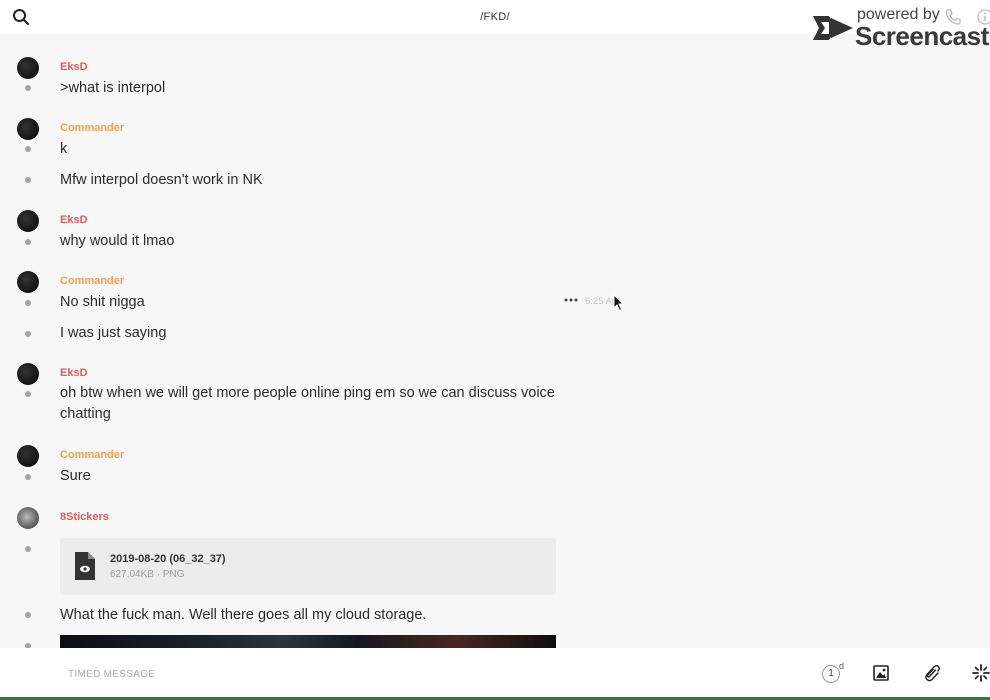 The width and height of the screenshot is (990, 700). What do you see at coordinates (75, 476) in the screenshot?
I see `message-text: Sure` at bounding box center [75, 476].